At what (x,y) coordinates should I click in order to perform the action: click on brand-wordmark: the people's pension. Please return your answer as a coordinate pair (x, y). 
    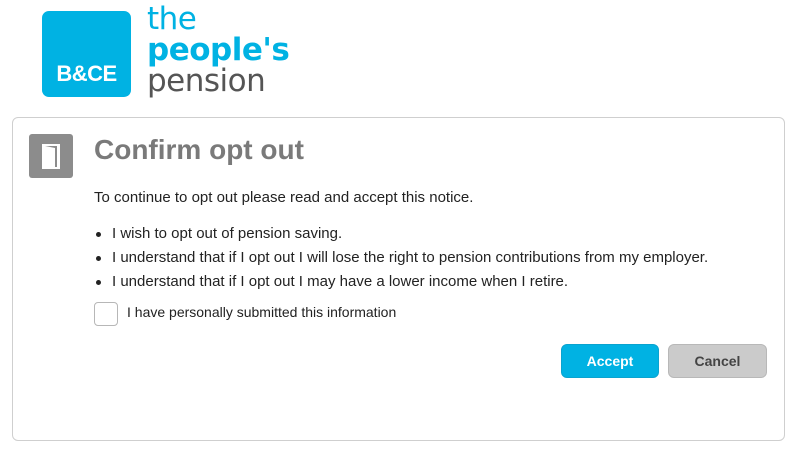
    Looking at the image, I should click on (218, 50).